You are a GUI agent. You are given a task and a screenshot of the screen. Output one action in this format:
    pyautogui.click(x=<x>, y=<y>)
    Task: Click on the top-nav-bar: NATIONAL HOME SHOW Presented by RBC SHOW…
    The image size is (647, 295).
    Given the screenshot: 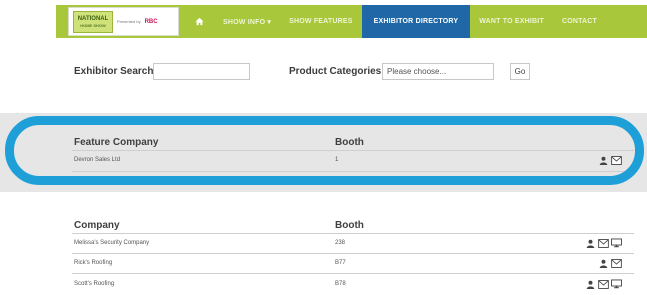 What is the action you would take?
    pyautogui.click(x=351, y=21)
    